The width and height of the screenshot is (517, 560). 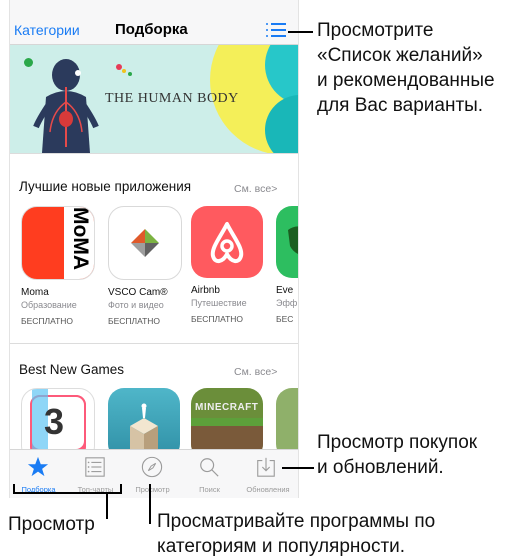 I want to click on tab-explore: Просмотр, so click(x=152, y=474).